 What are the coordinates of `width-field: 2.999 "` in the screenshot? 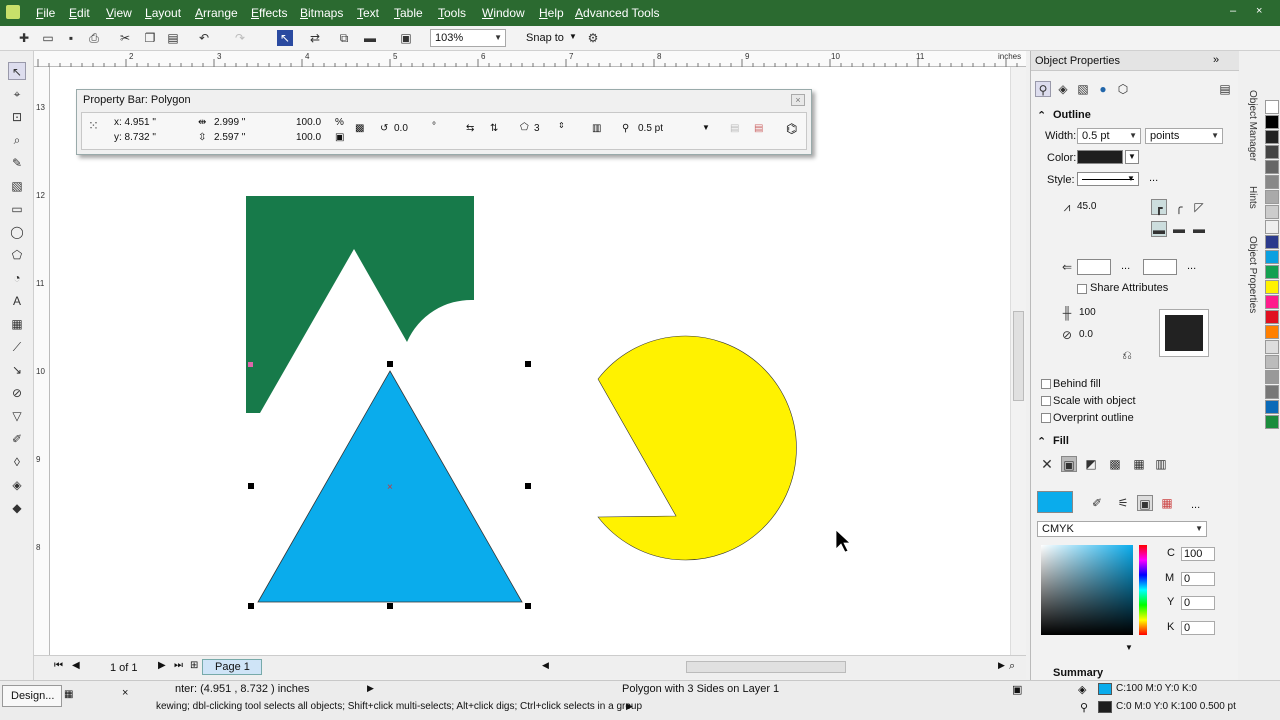 It's located at (229, 122).